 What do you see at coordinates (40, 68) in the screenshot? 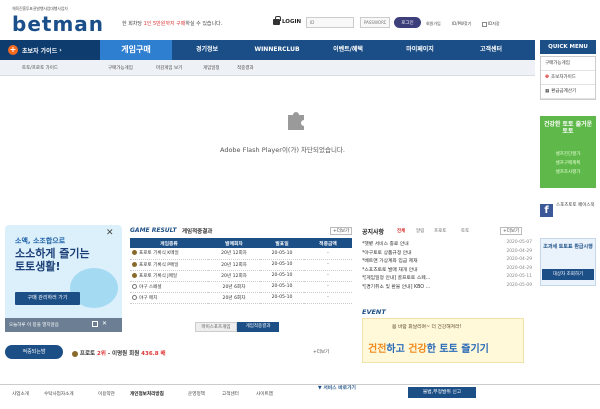
I see `subnav-guide: 토토/프로토 가이드` at bounding box center [40, 68].